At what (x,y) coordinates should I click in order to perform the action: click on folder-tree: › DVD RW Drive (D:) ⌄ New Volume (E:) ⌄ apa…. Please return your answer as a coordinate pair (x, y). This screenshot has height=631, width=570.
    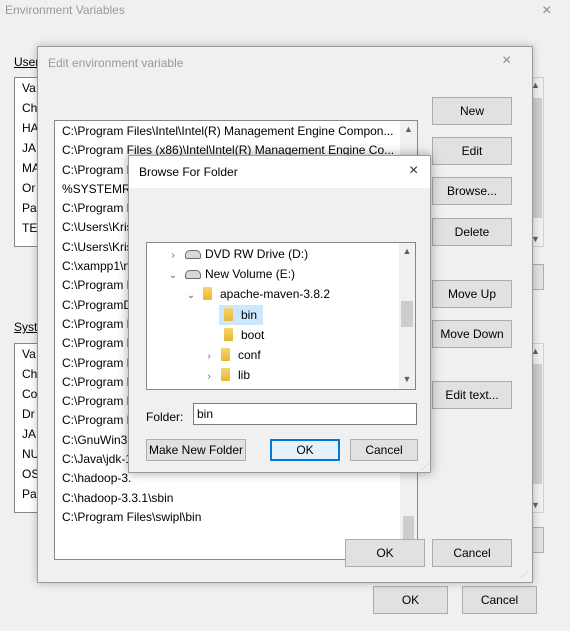
    Looking at the image, I should click on (281, 316).